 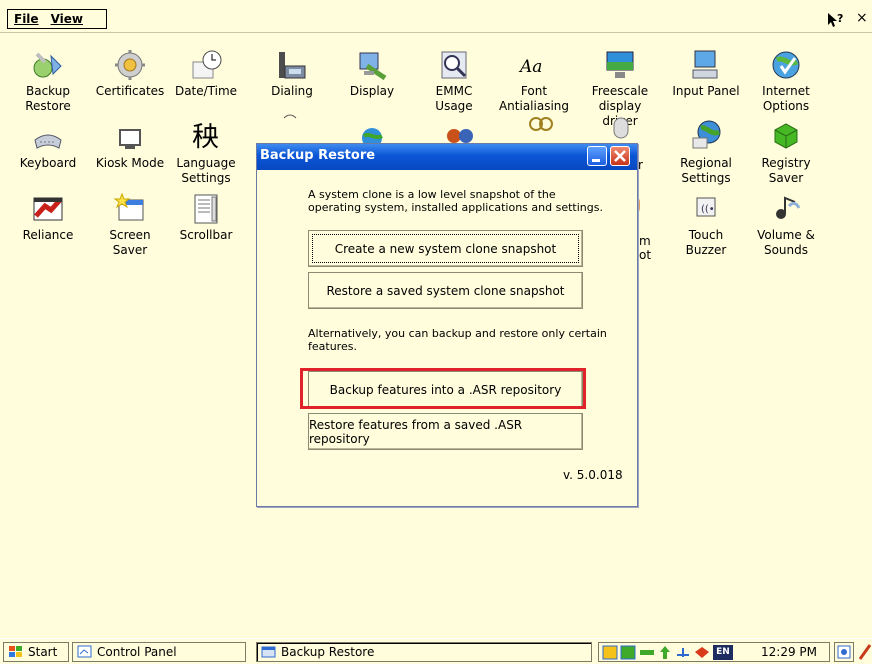 I want to click on dialing-icon, so click(x=292, y=65).